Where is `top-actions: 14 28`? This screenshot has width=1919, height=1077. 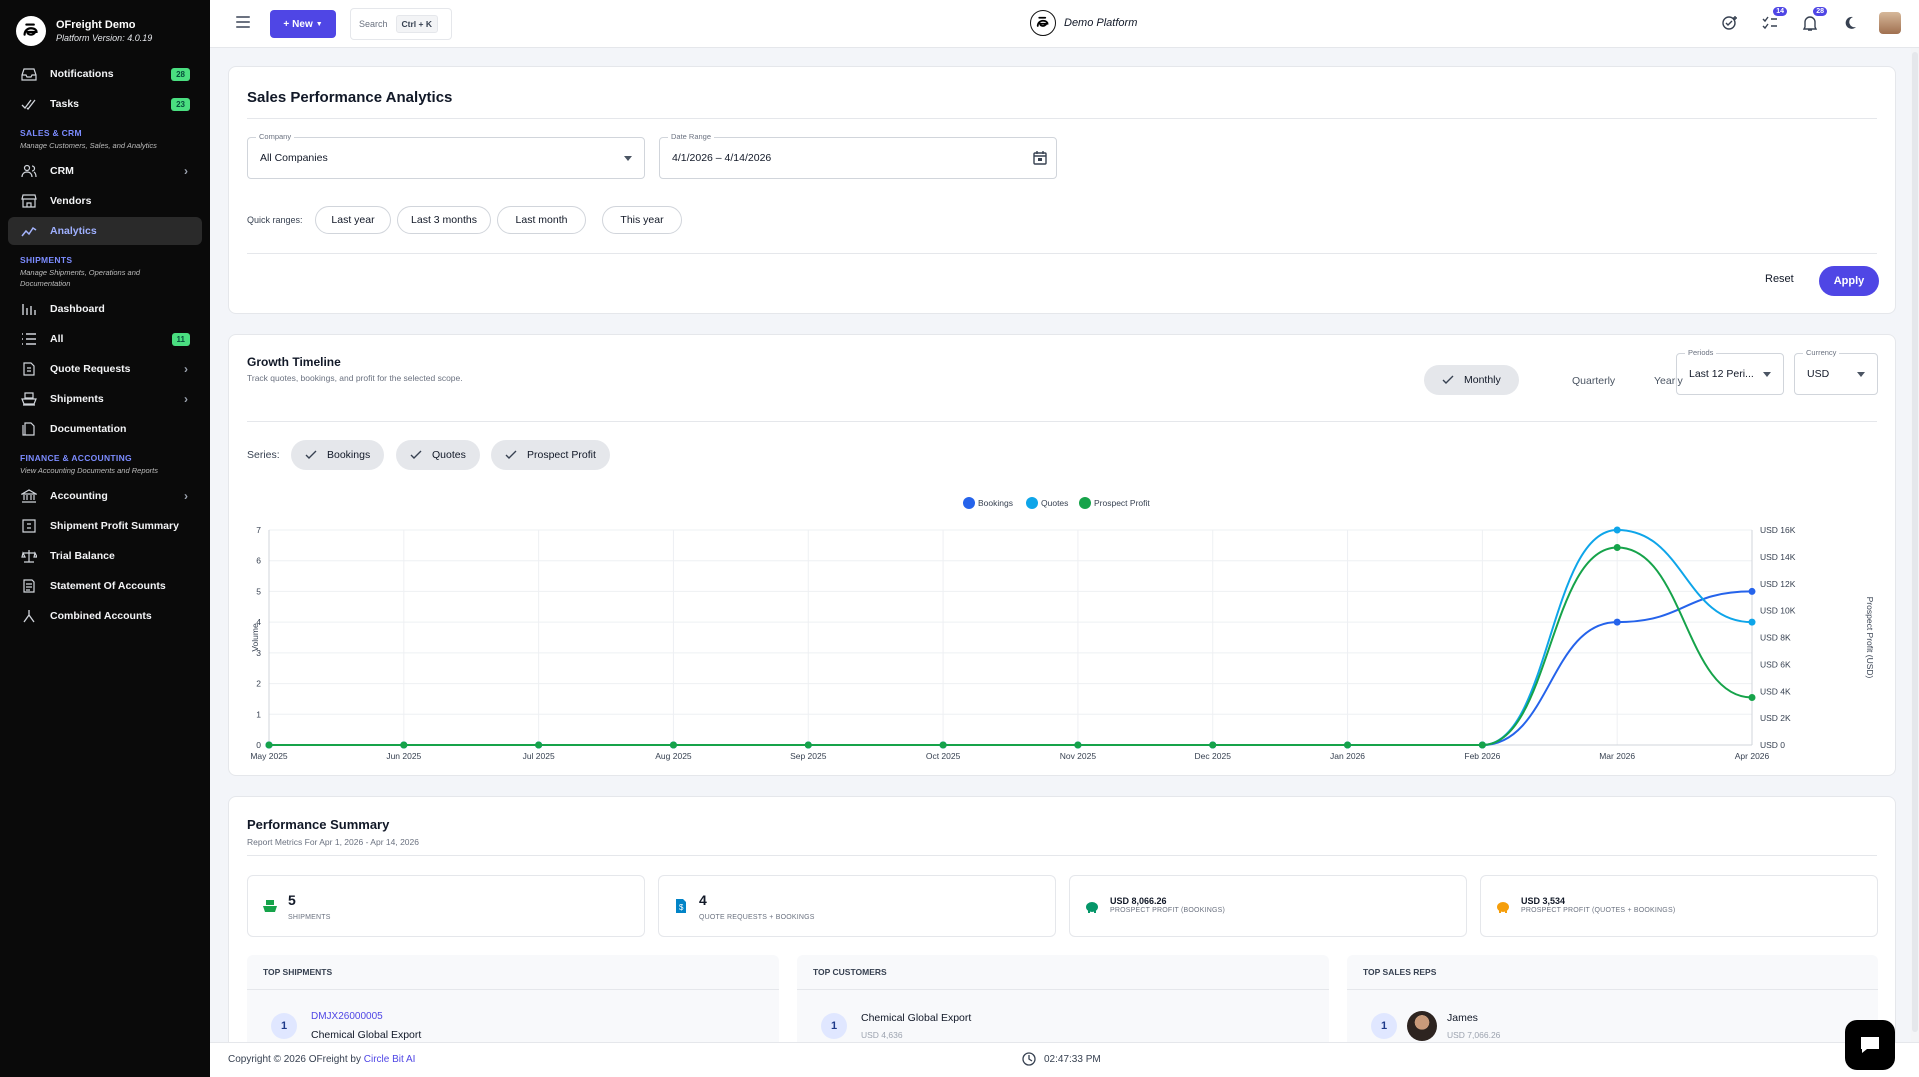
top-actions: 14 28 is located at coordinates (1810, 20).